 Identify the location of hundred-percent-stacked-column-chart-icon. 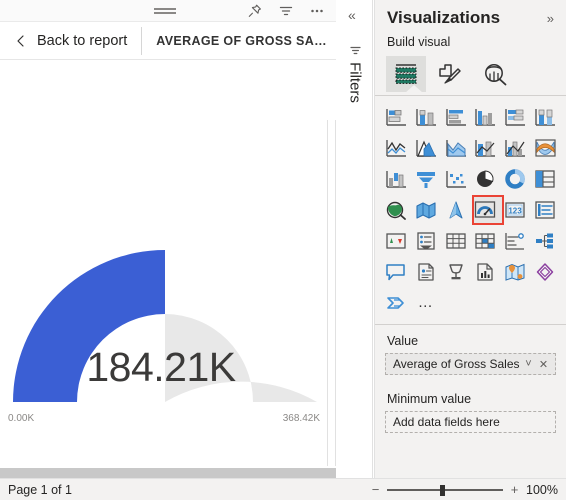
(545, 116).